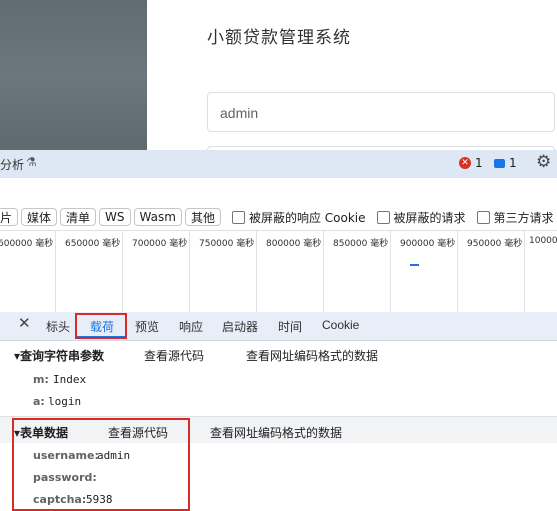 The height and width of the screenshot is (511, 557). What do you see at coordinates (93, 244) in the screenshot?
I see `timeline-tick-label: 650000 毫秒` at bounding box center [93, 244].